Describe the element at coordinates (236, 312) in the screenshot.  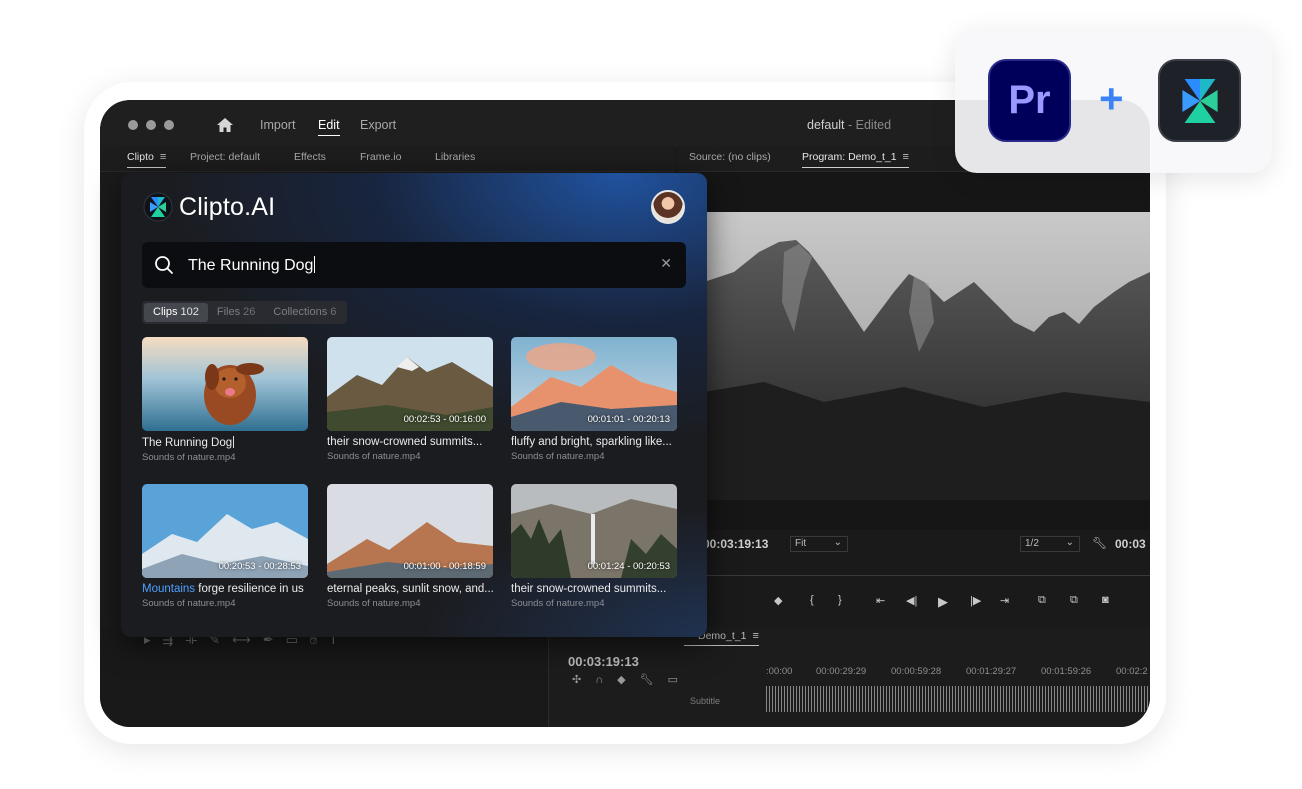
I see `tab-files: Files 26` at that location.